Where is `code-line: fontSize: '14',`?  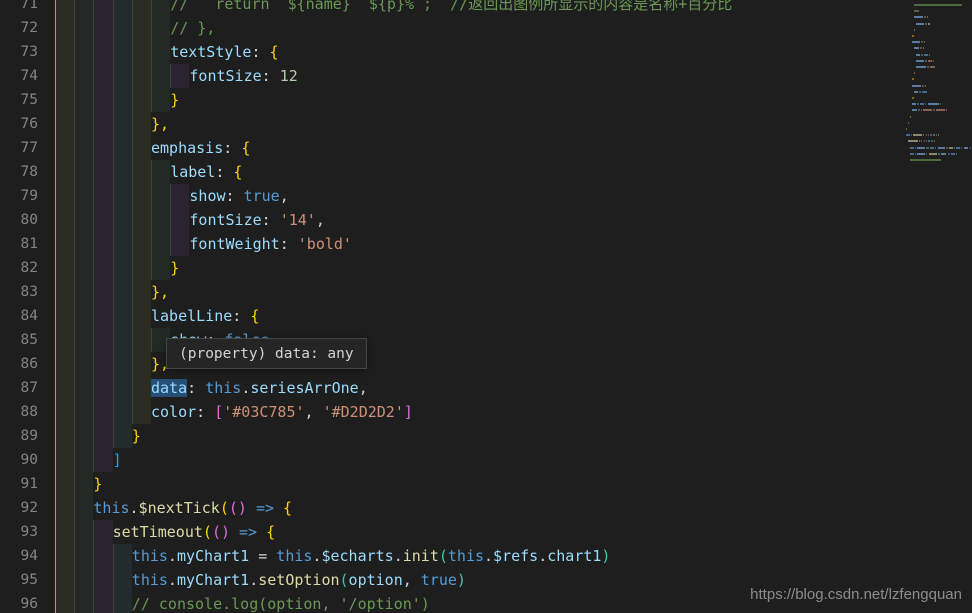 code-line: fontSize: '14', is located at coordinates (486, 220).